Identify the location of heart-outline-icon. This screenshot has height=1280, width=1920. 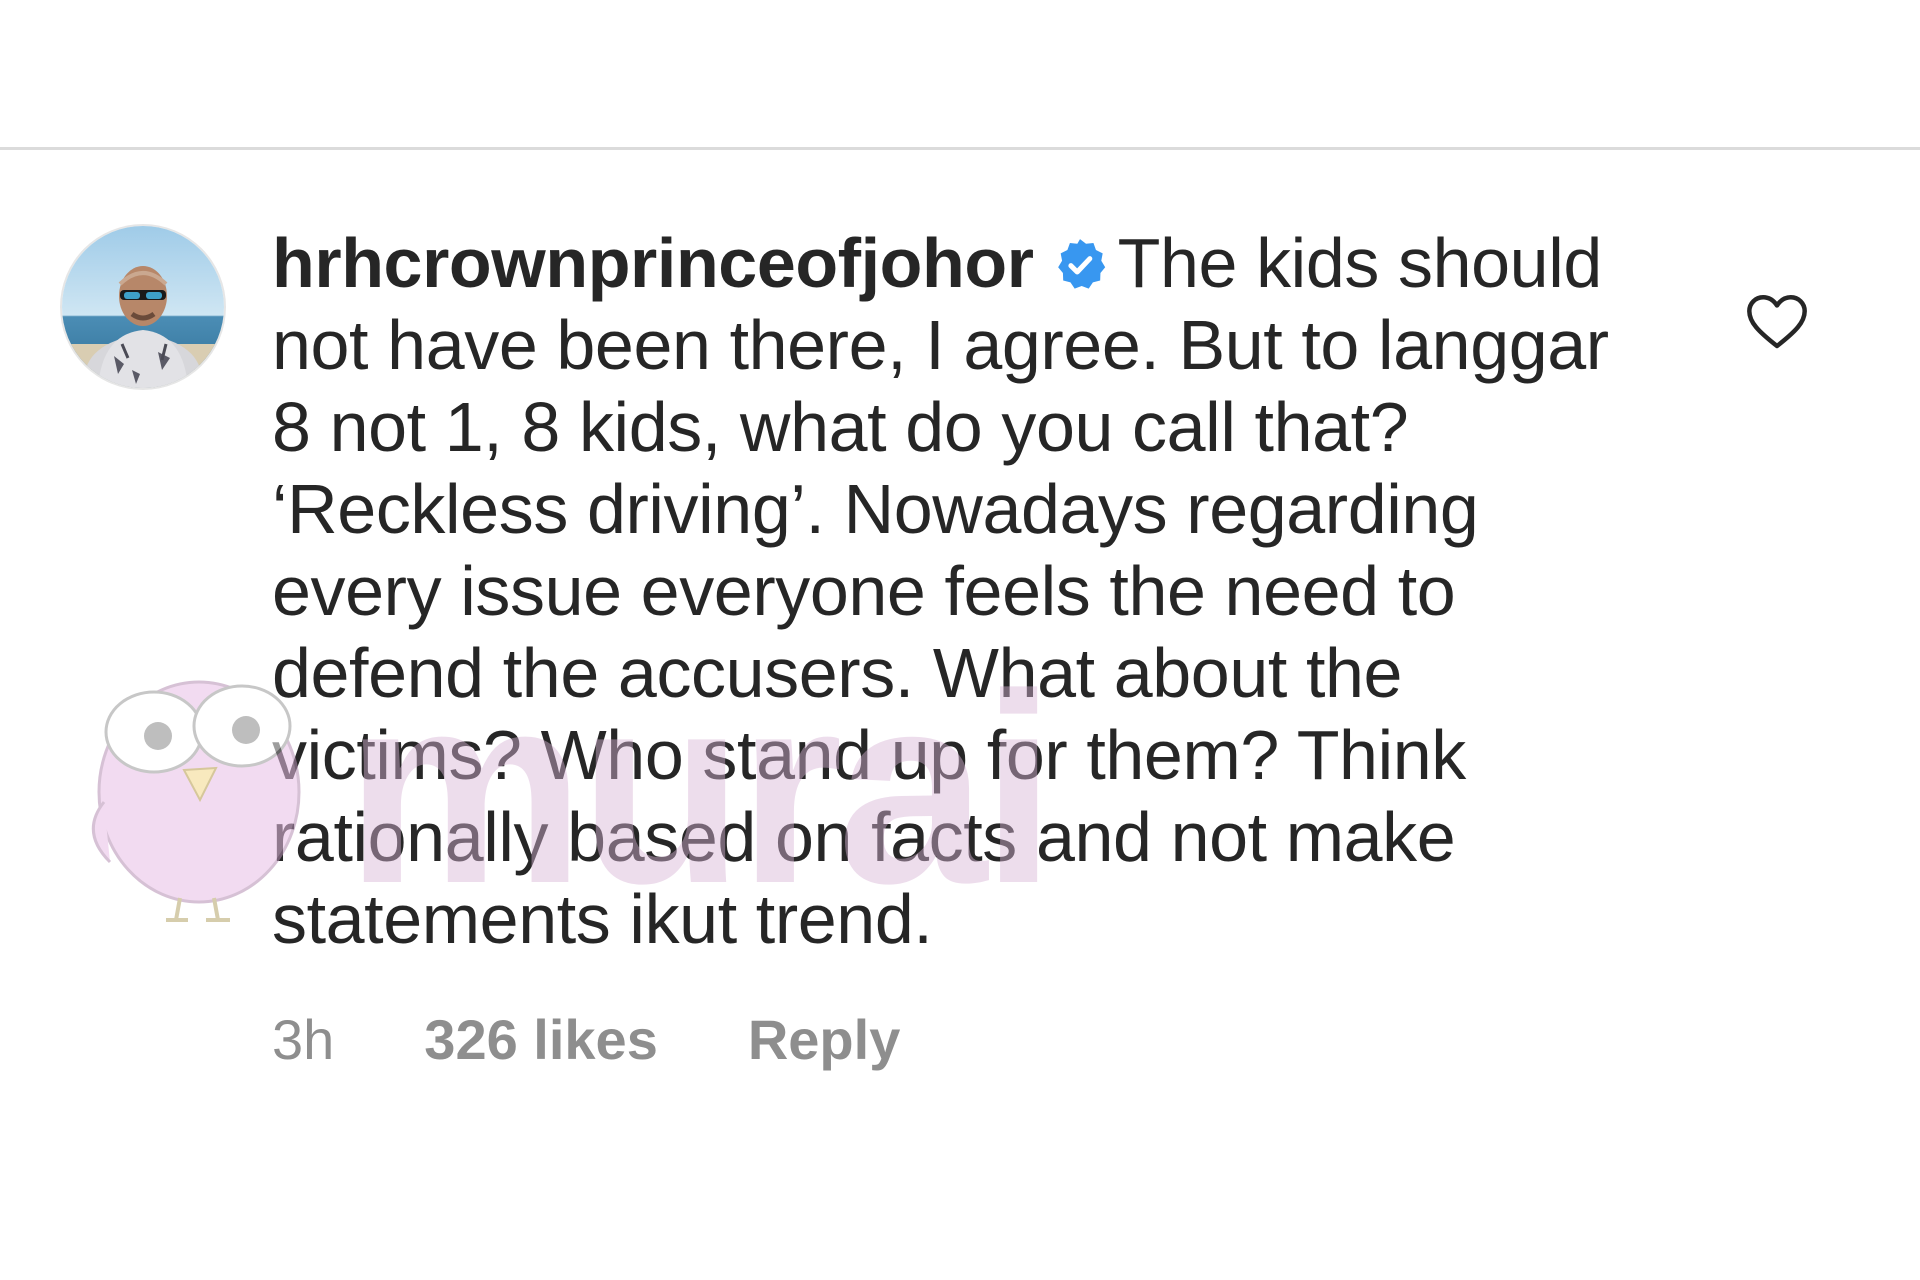
(1777, 321).